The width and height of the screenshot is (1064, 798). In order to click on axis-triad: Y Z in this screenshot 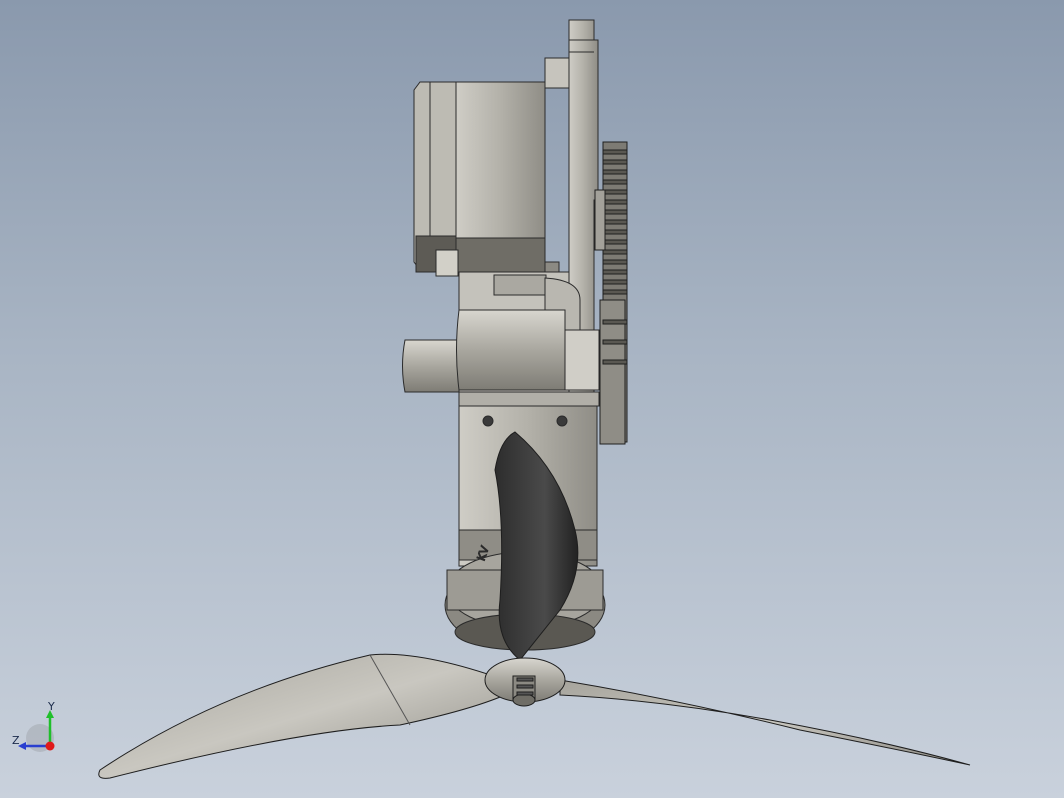, I will do `click(38, 728)`.